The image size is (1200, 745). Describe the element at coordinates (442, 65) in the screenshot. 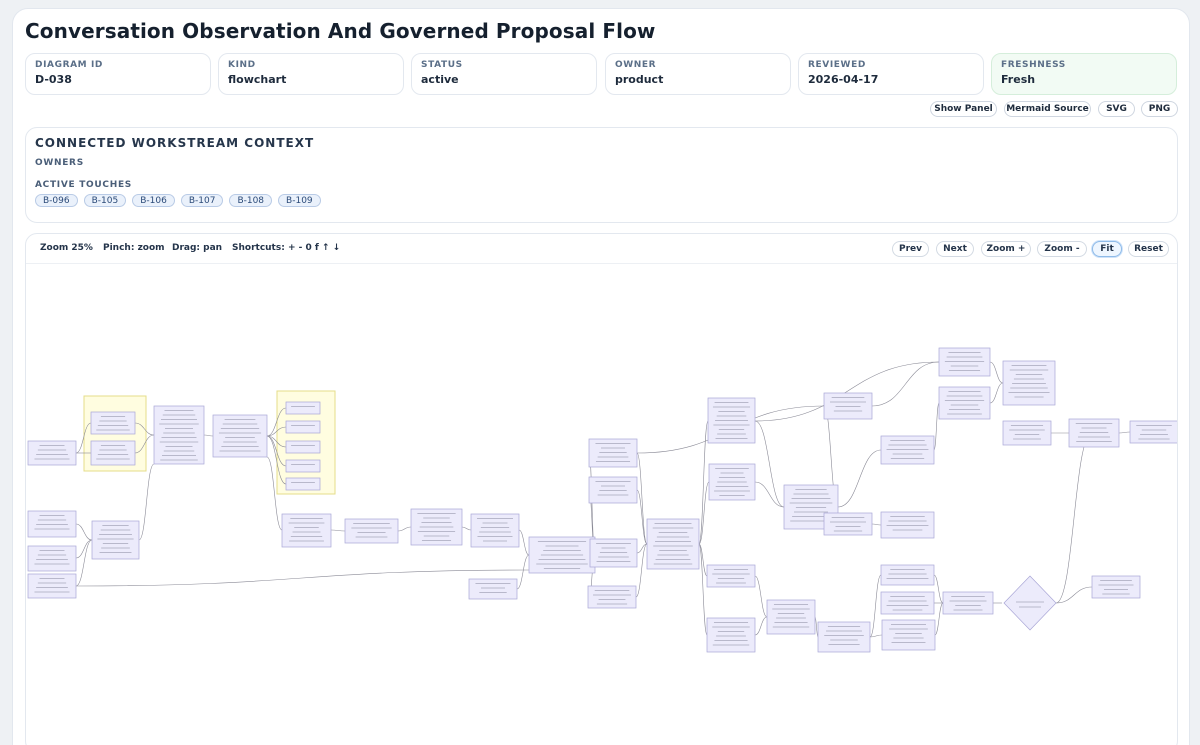

I see `meta-label: STATUS` at that location.